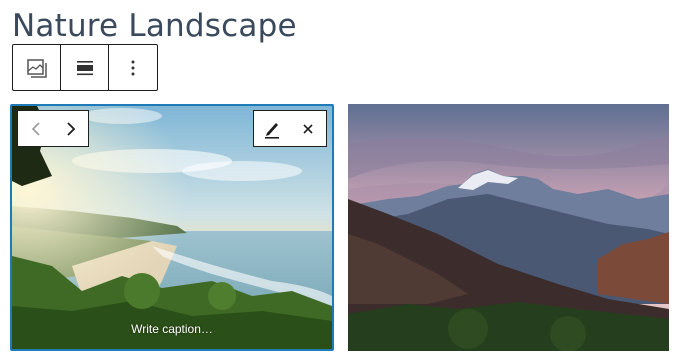 This screenshot has width=678, height=360. I want to click on image-nav-toolbar, so click(53, 128).